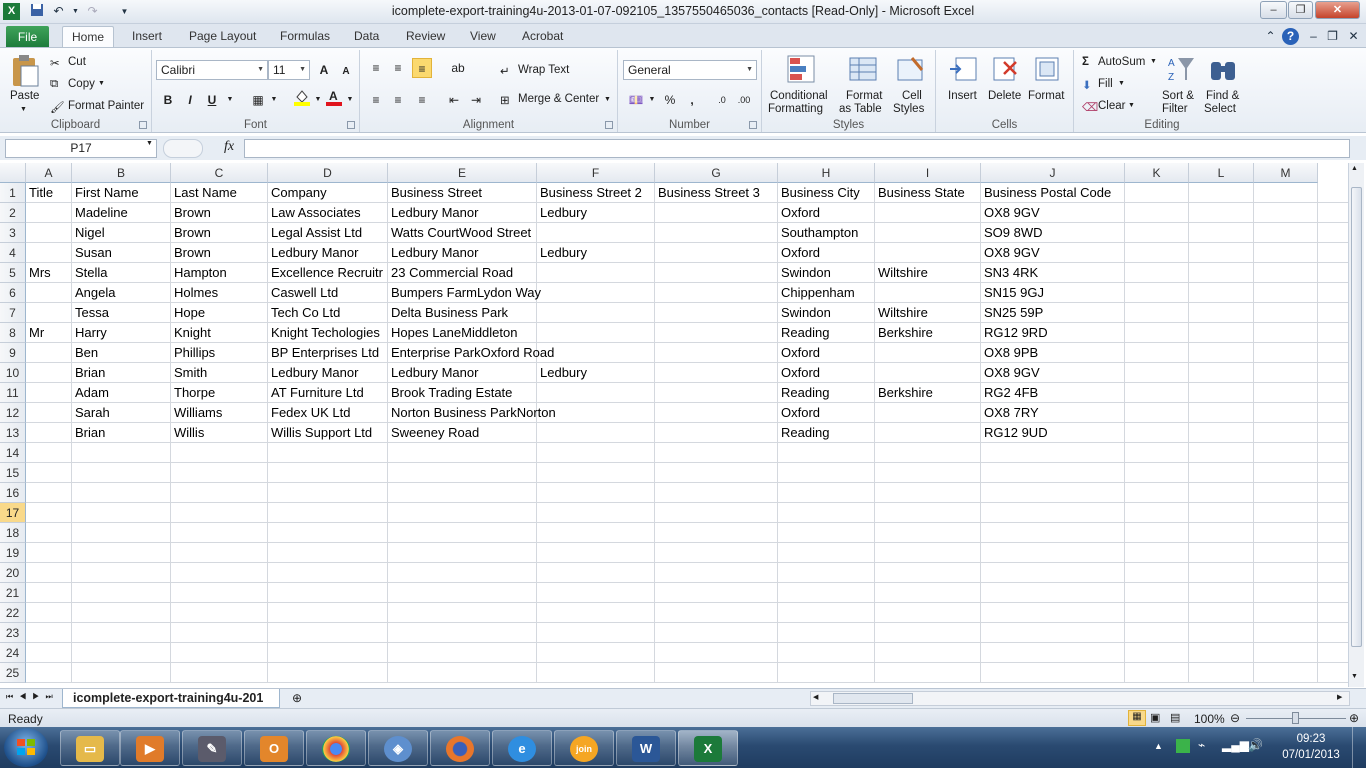 This screenshot has width=1366, height=770. Describe the element at coordinates (1183, 746) in the screenshot. I see `tray-sync-icon` at that location.